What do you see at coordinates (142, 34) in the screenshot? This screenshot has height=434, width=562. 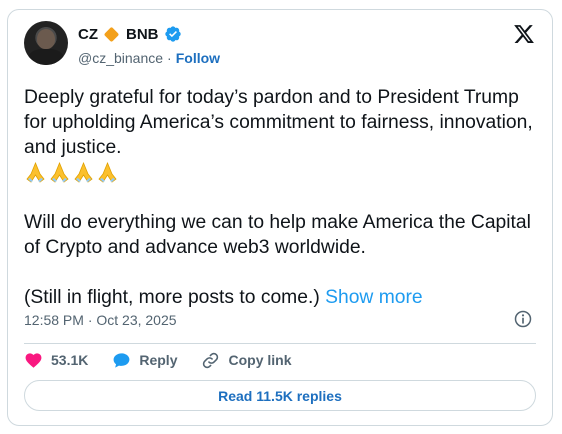 I see `author-affiliation: BNB` at bounding box center [142, 34].